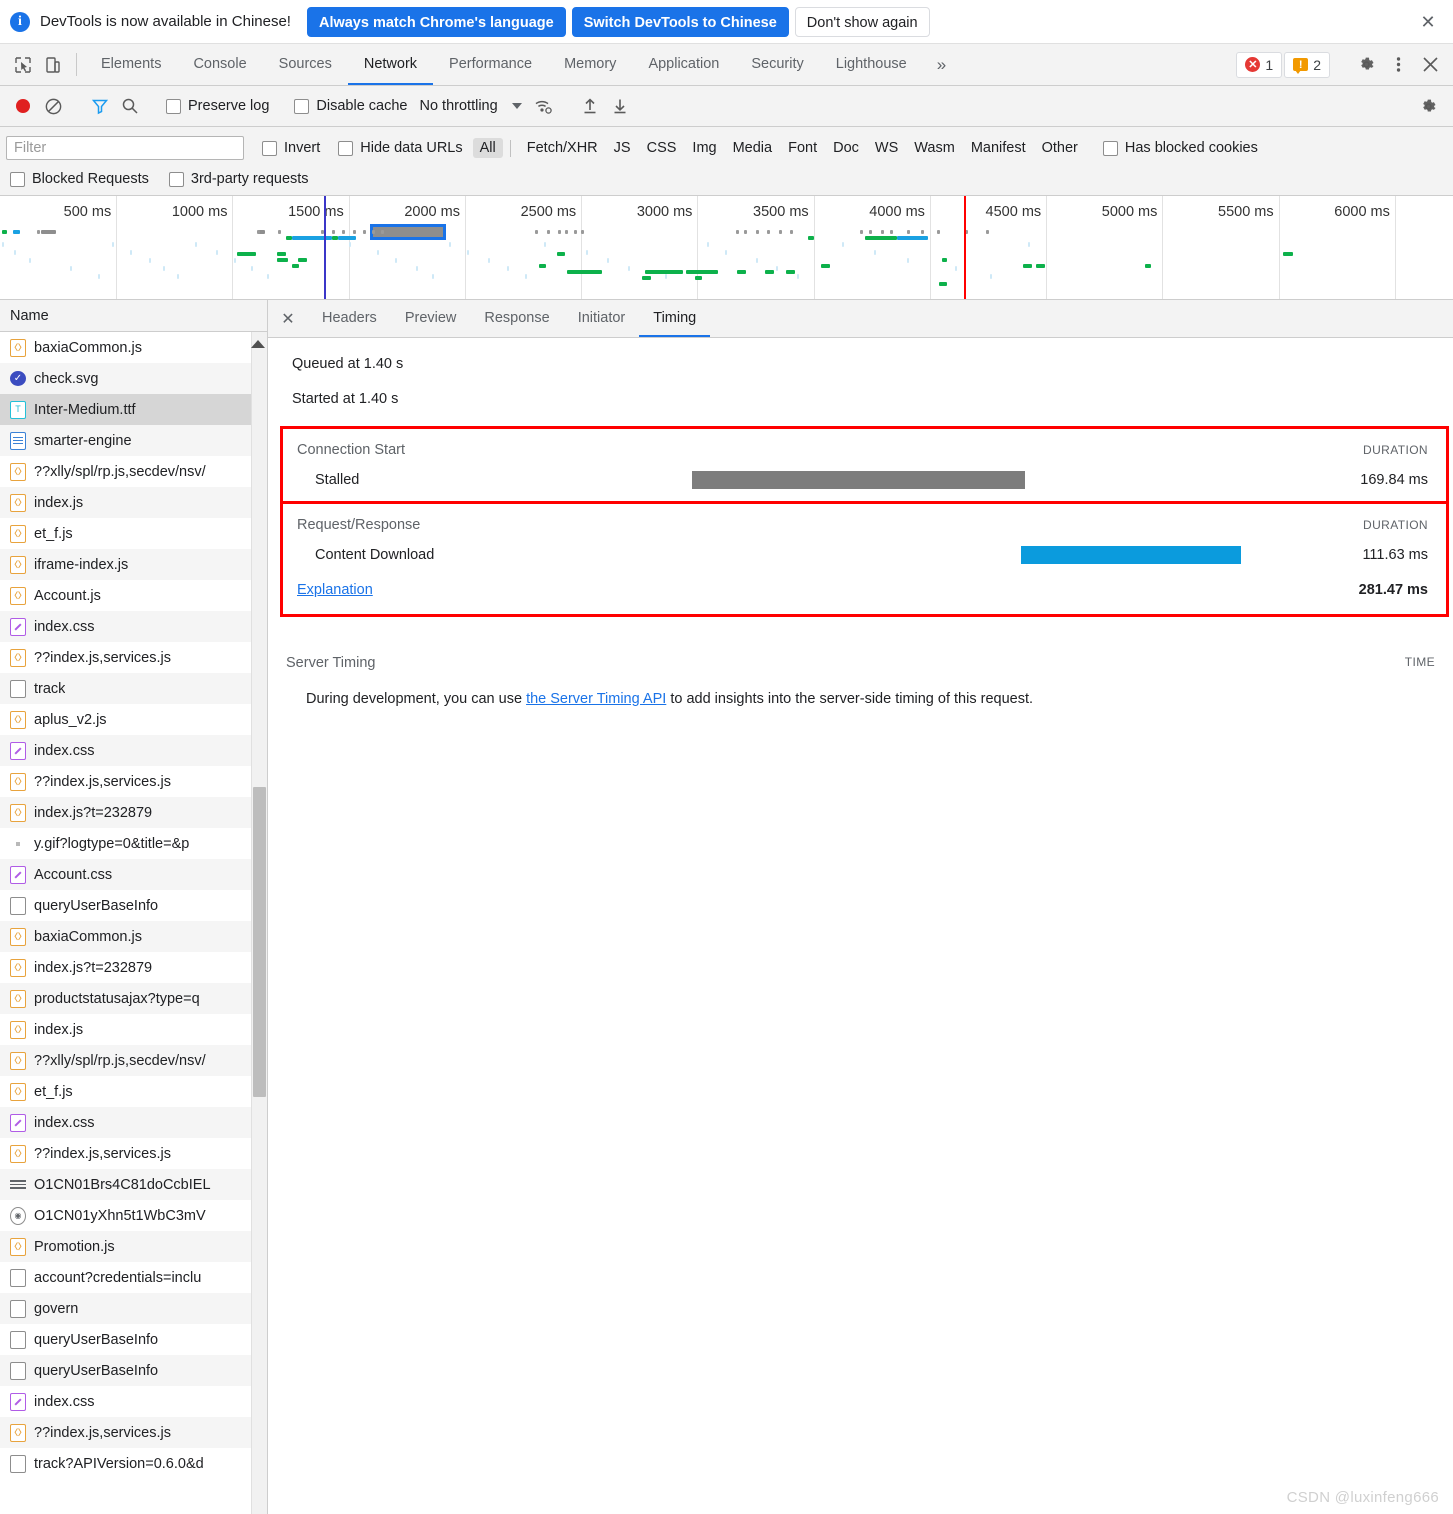  What do you see at coordinates (562, 148) in the screenshot?
I see `filter-type-fetch-xhr: Fetch/XHR` at bounding box center [562, 148].